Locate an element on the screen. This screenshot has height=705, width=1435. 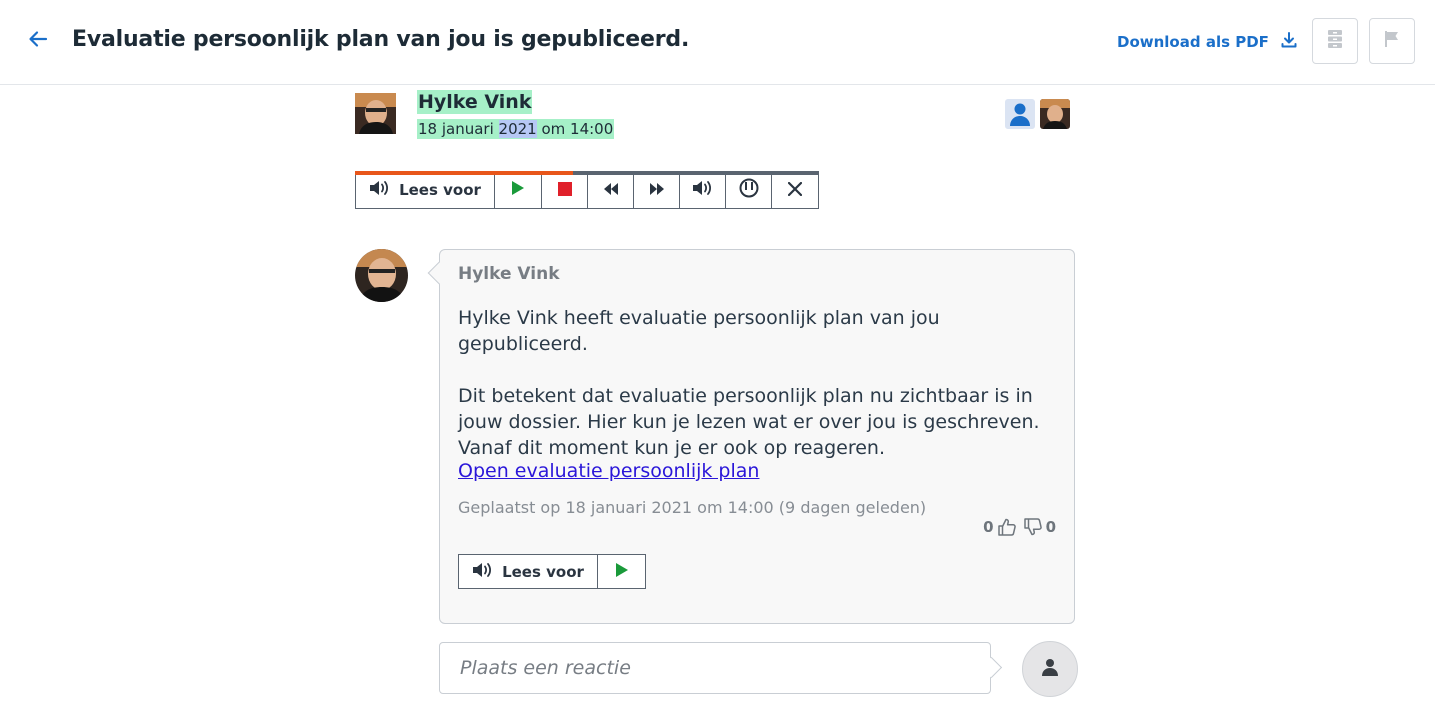
play-button is located at coordinates (518, 190).